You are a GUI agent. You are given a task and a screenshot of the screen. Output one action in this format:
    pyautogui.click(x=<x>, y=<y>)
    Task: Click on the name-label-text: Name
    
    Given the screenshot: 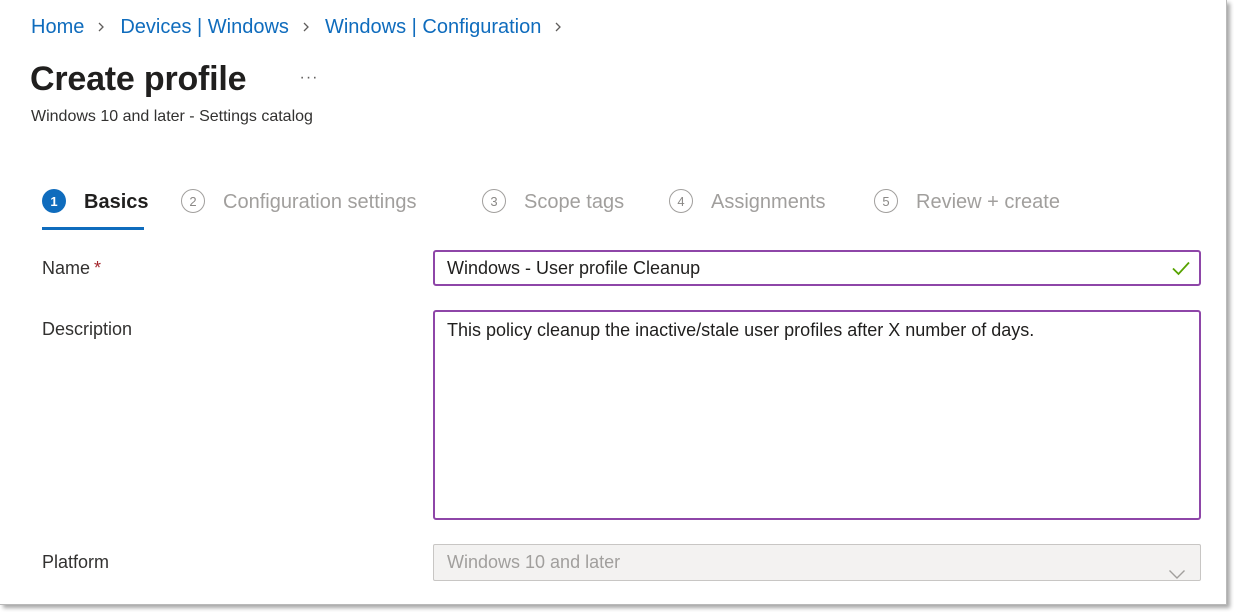 What is the action you would take?
    pyautogui.click(x=66, y=268)
    